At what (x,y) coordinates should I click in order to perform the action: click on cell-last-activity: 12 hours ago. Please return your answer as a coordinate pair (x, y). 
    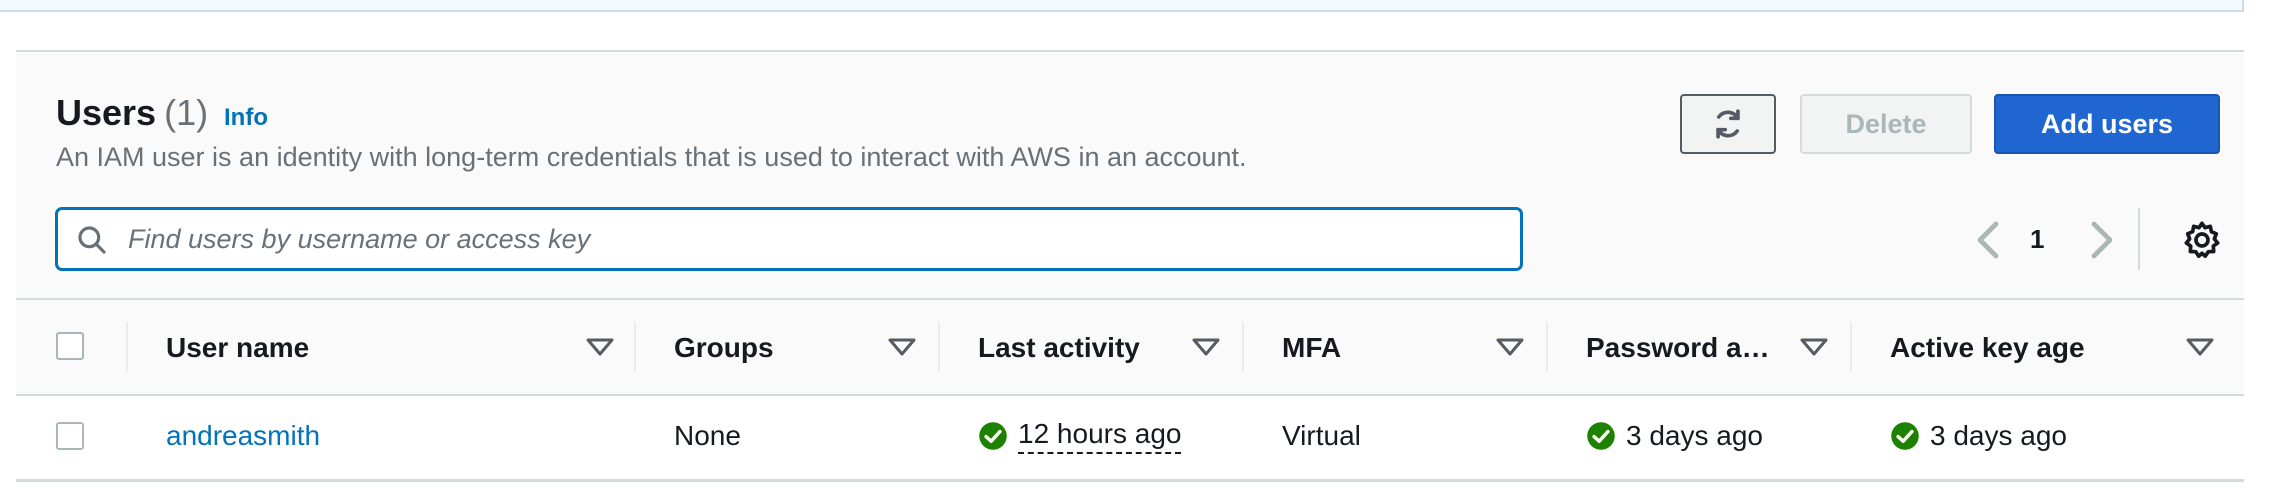
    Looking at the image, I should click on (1080, 436).